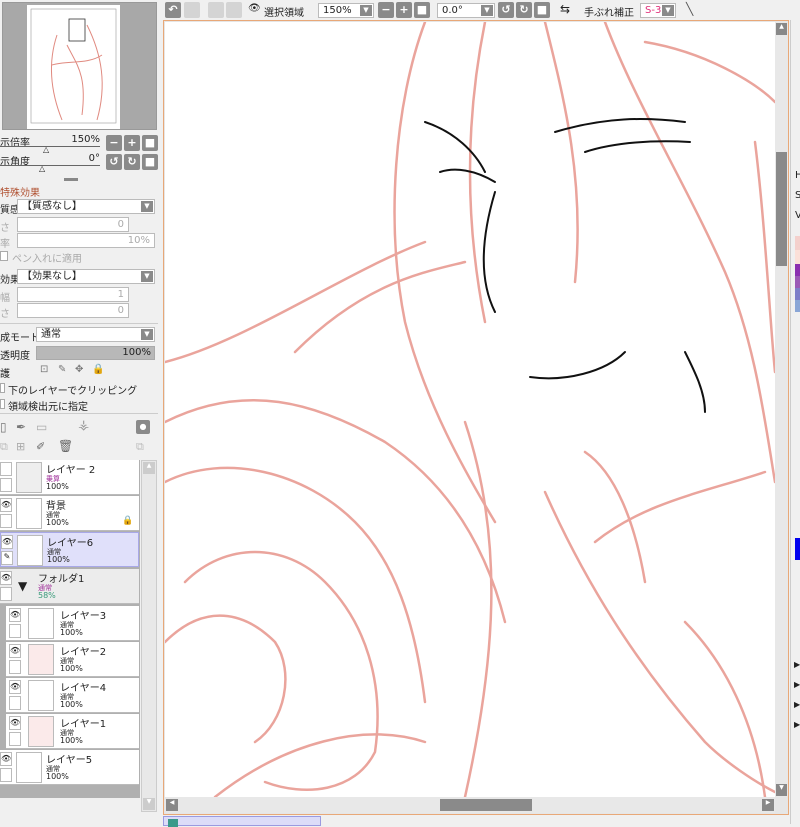 This screenshot has width=800, height=827. I want to click on primary-color, so click(797, 549).